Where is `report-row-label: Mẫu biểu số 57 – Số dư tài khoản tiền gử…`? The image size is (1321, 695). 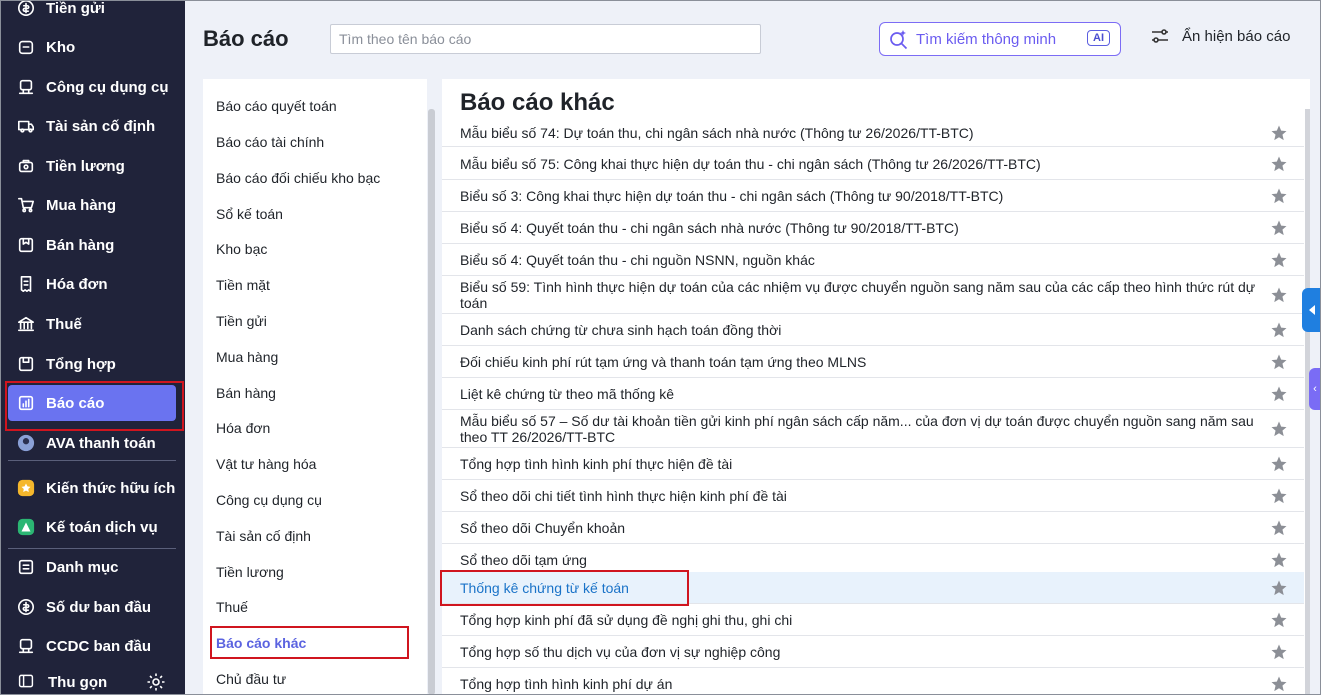 report-row-label: Mẫu biểu số 57 – Số dư tài khoản tiền gử… is located at coordinates (862, 429).